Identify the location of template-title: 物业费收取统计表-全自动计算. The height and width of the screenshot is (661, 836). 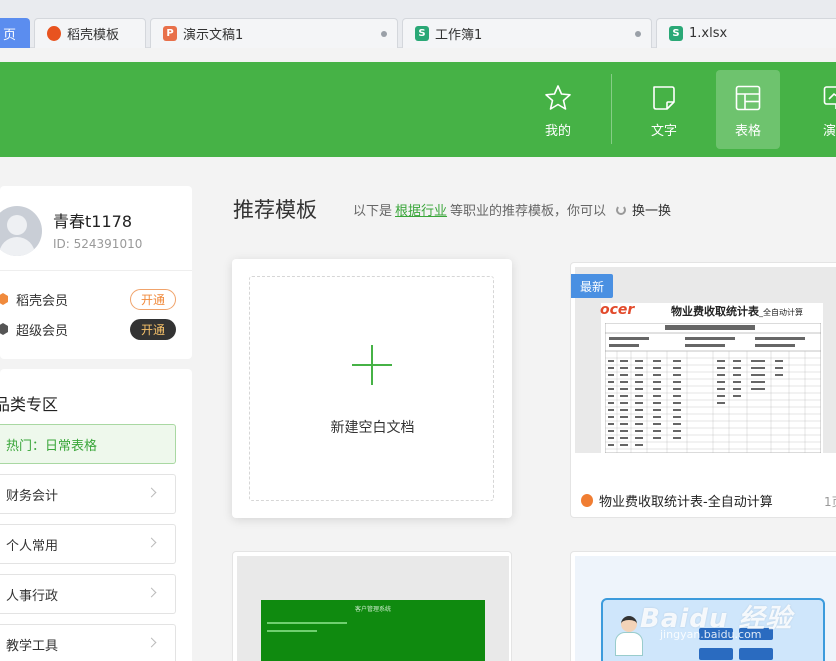
(686, 502).